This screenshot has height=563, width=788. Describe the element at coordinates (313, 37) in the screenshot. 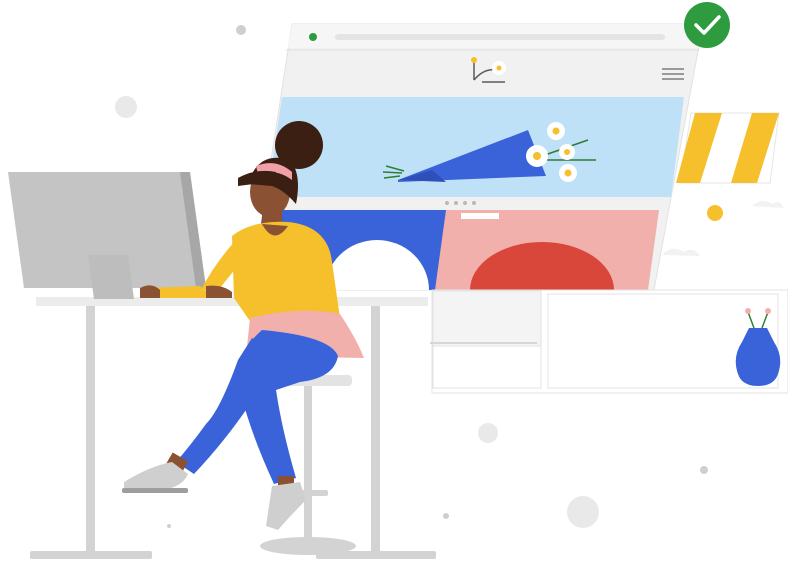

I see `window-status-dot` at that location.